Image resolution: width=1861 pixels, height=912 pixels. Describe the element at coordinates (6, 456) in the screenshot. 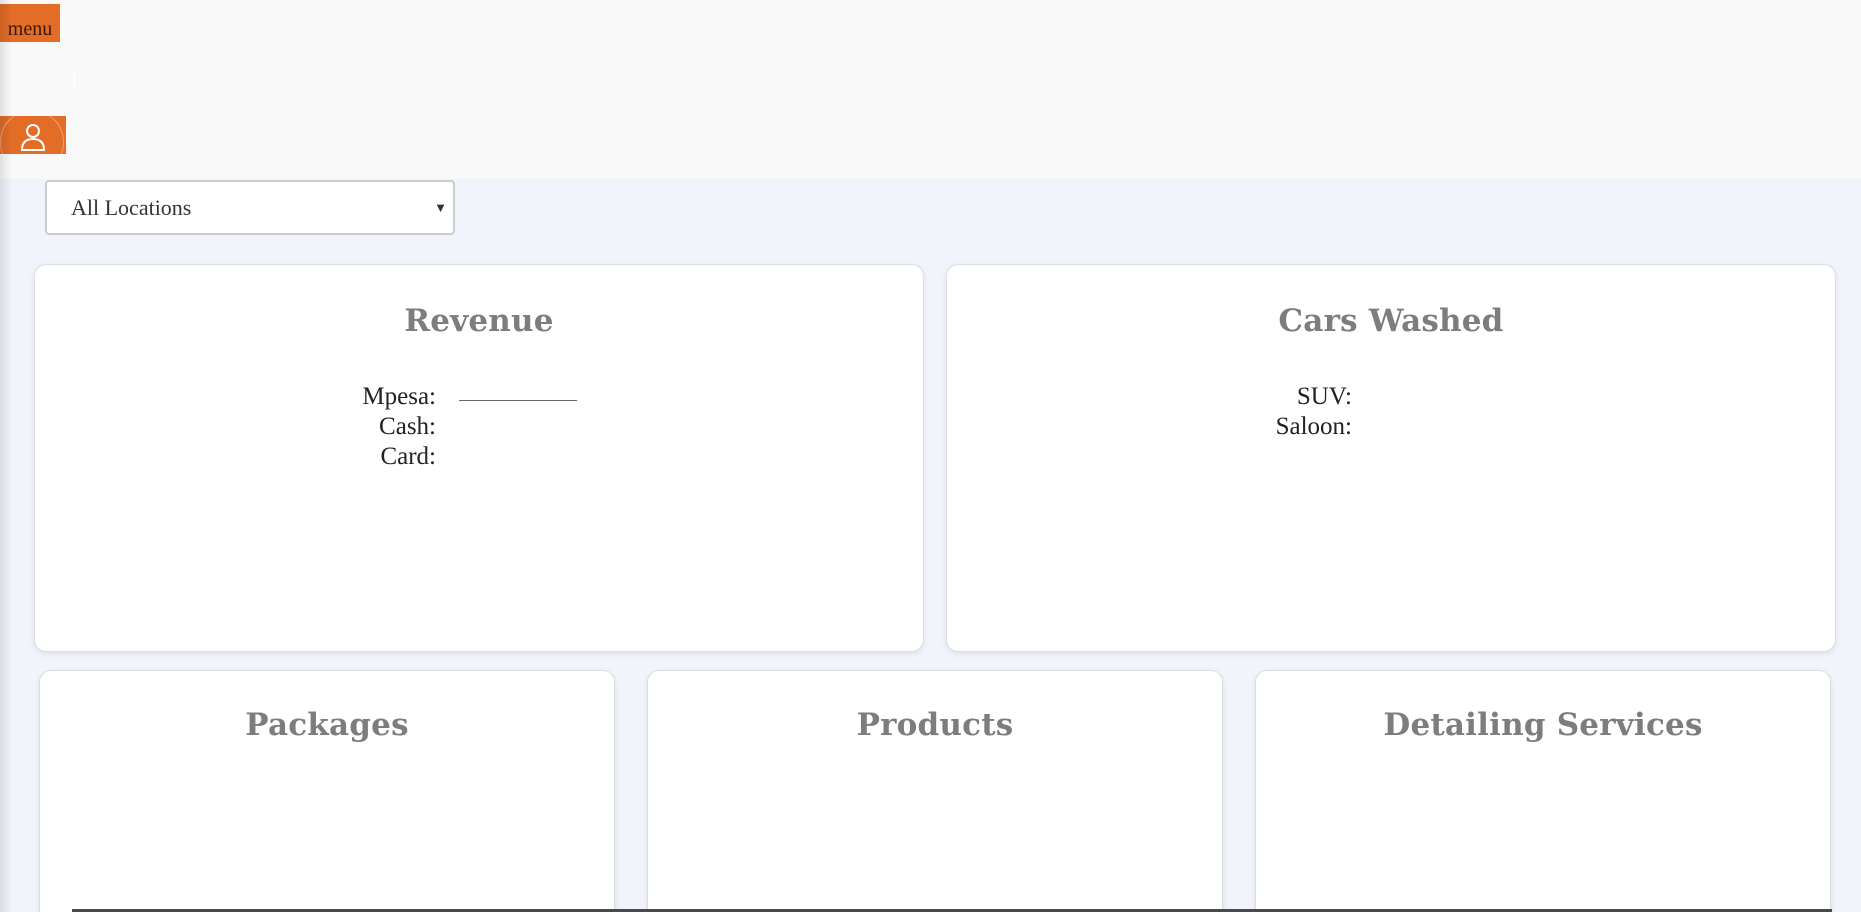

I see `sidebar-shadow` at that location.